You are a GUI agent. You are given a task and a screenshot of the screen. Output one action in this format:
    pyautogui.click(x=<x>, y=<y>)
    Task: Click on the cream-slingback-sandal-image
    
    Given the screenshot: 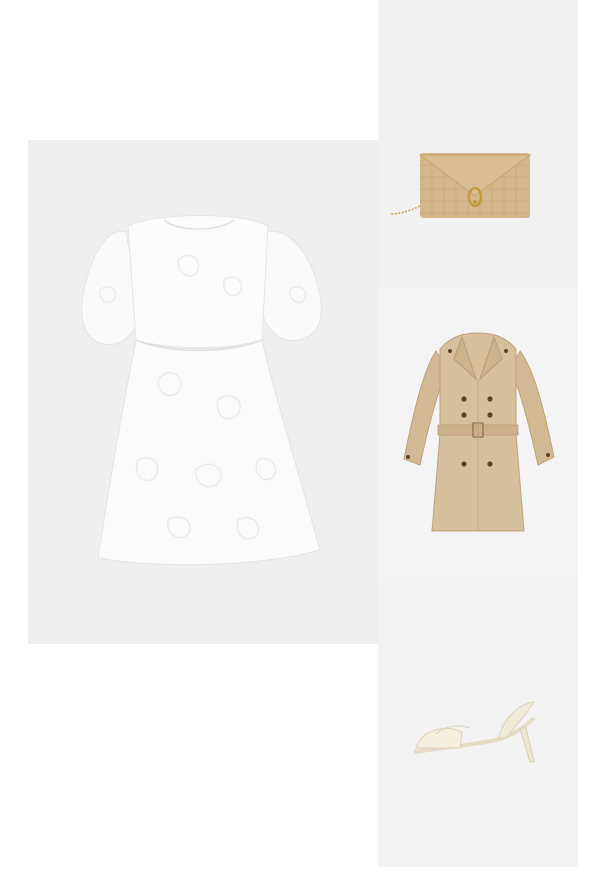 What is the action you would take?
    pyautogui.click(x=474, y=732)
    